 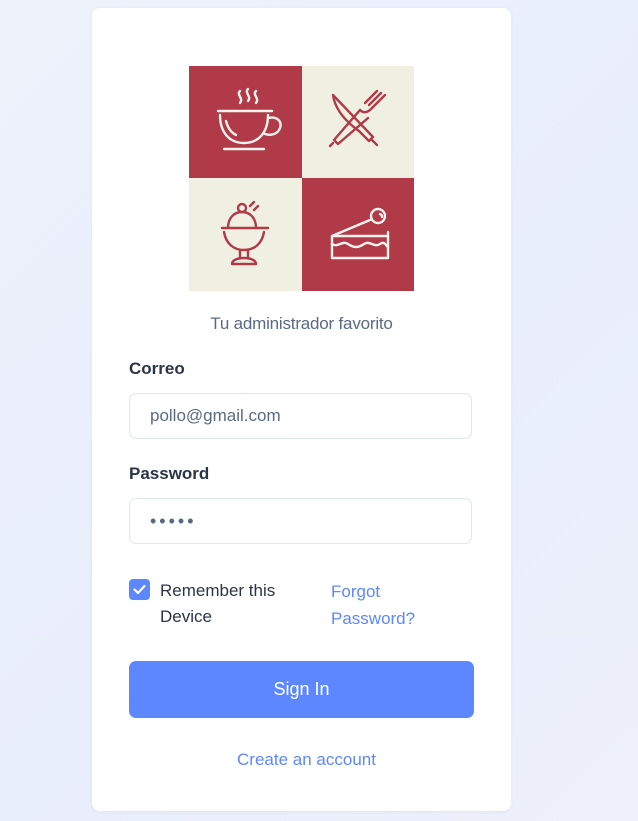 I want to click on remember-device-label: Remember this Device, so click(x=235, y=604).